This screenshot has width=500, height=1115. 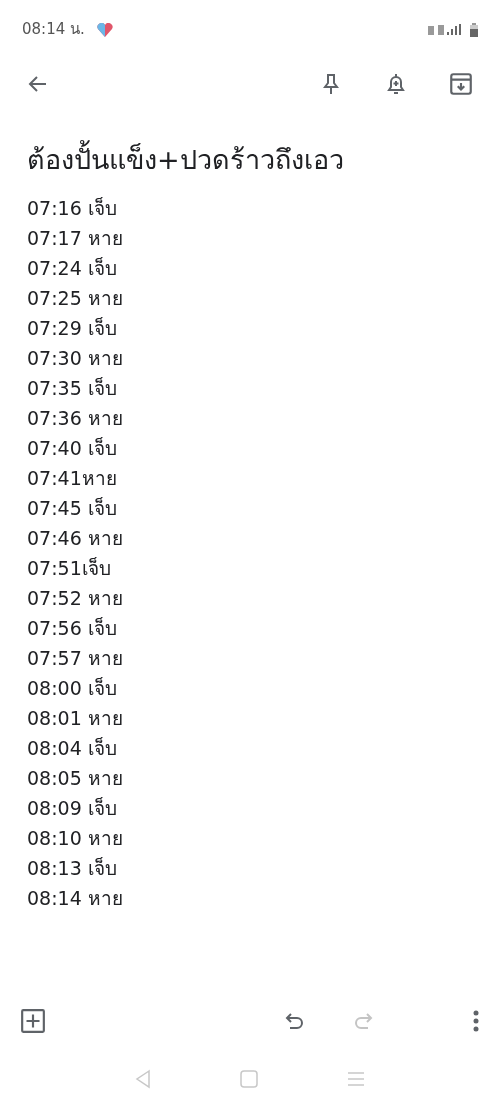 I want to click on note-line: 07:45 เจ็บ, so click(x=72, y=508).